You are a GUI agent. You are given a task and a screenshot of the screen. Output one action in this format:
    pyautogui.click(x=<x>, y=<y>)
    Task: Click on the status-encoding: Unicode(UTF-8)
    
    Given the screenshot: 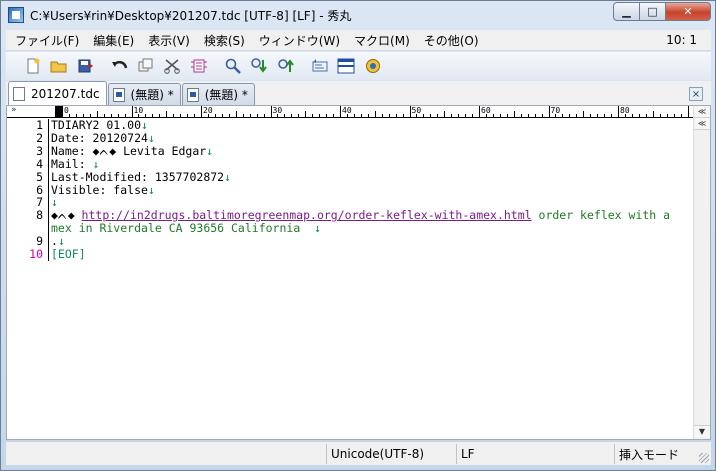 What is the action you would take?
    pyautogui.click(x=391, y=454)
    